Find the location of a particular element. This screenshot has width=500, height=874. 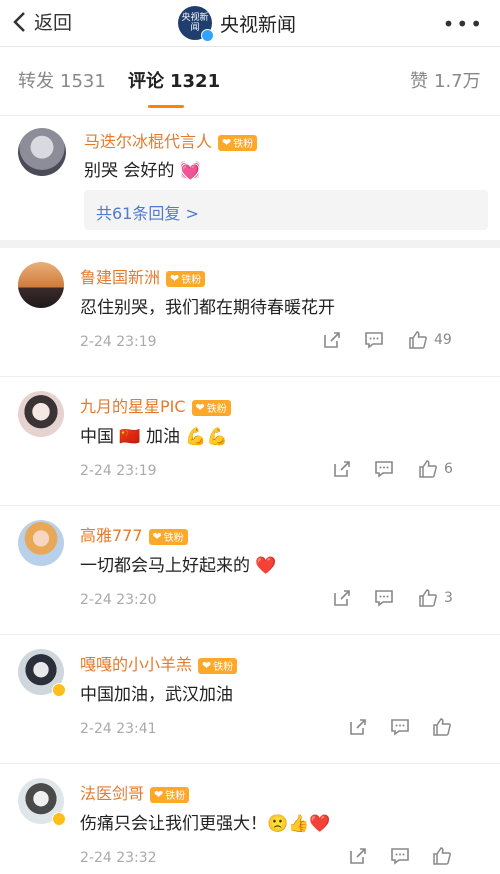

timestamp: 2-24 23:41 is located at coordinates (118, 729).